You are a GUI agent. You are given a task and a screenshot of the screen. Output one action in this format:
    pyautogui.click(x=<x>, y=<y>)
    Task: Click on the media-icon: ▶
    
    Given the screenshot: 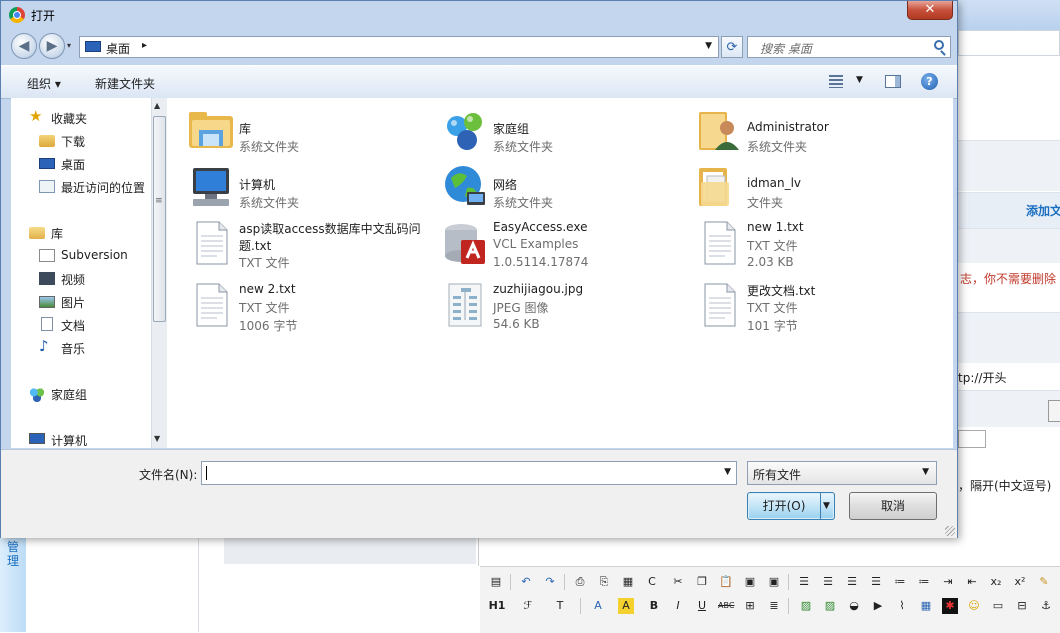 What is the action you would take?
    pyautogui.click(x=878, y=606)
    